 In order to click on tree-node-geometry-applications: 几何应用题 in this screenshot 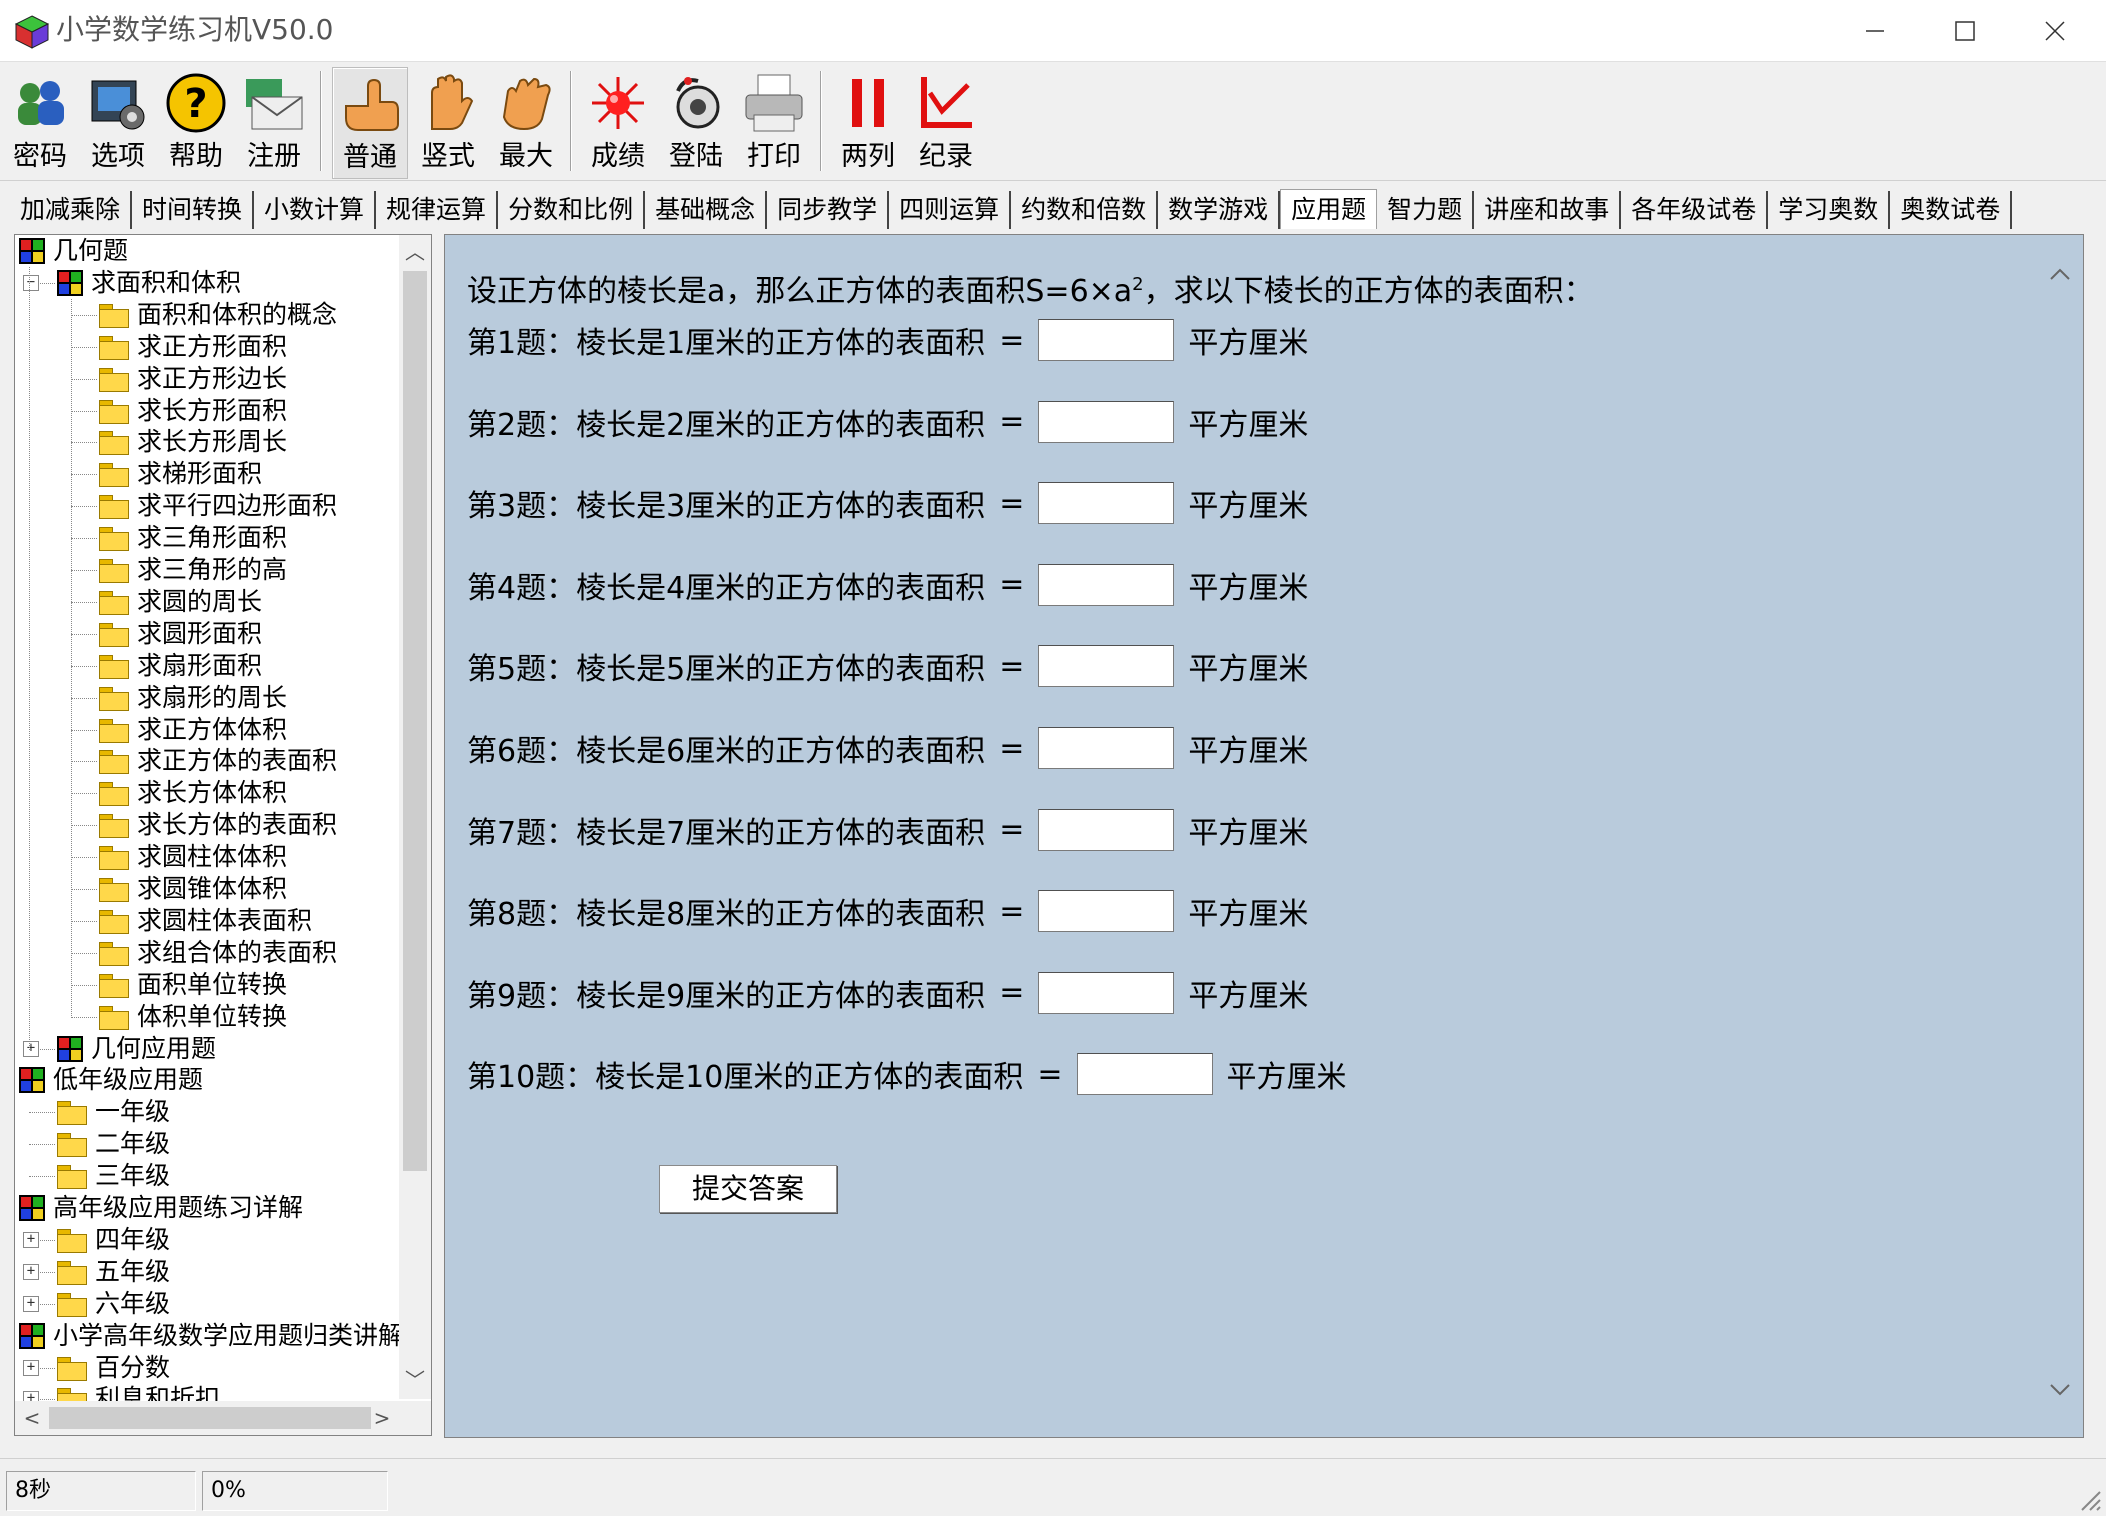, I will do `click(136, 1049)`.